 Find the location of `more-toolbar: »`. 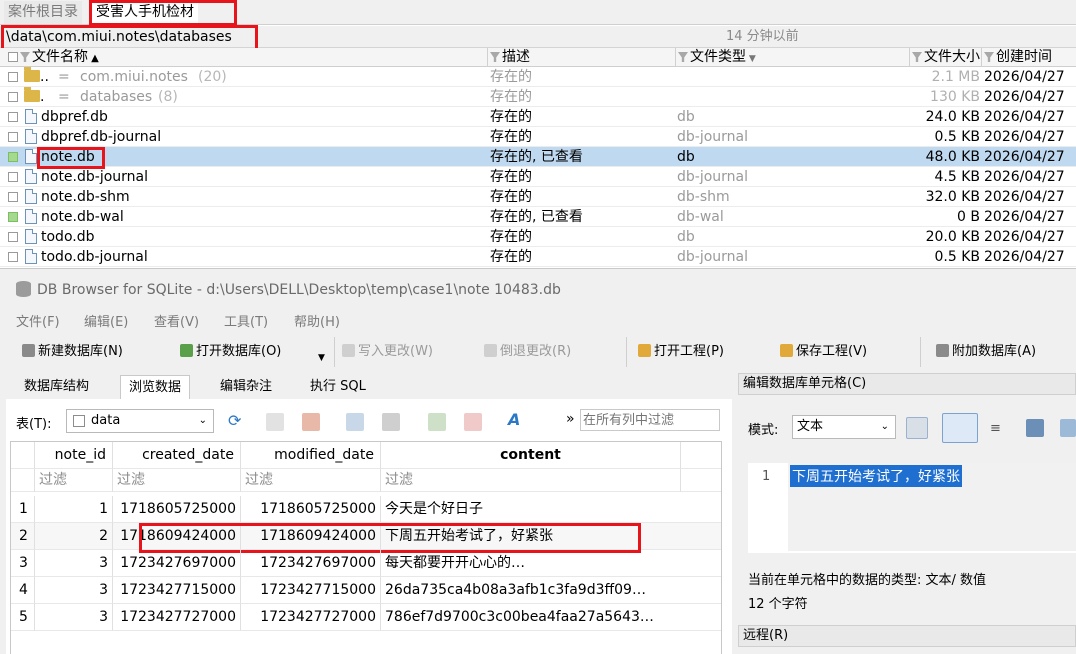

more-toolbar: » is located at coordinates (570, 419).